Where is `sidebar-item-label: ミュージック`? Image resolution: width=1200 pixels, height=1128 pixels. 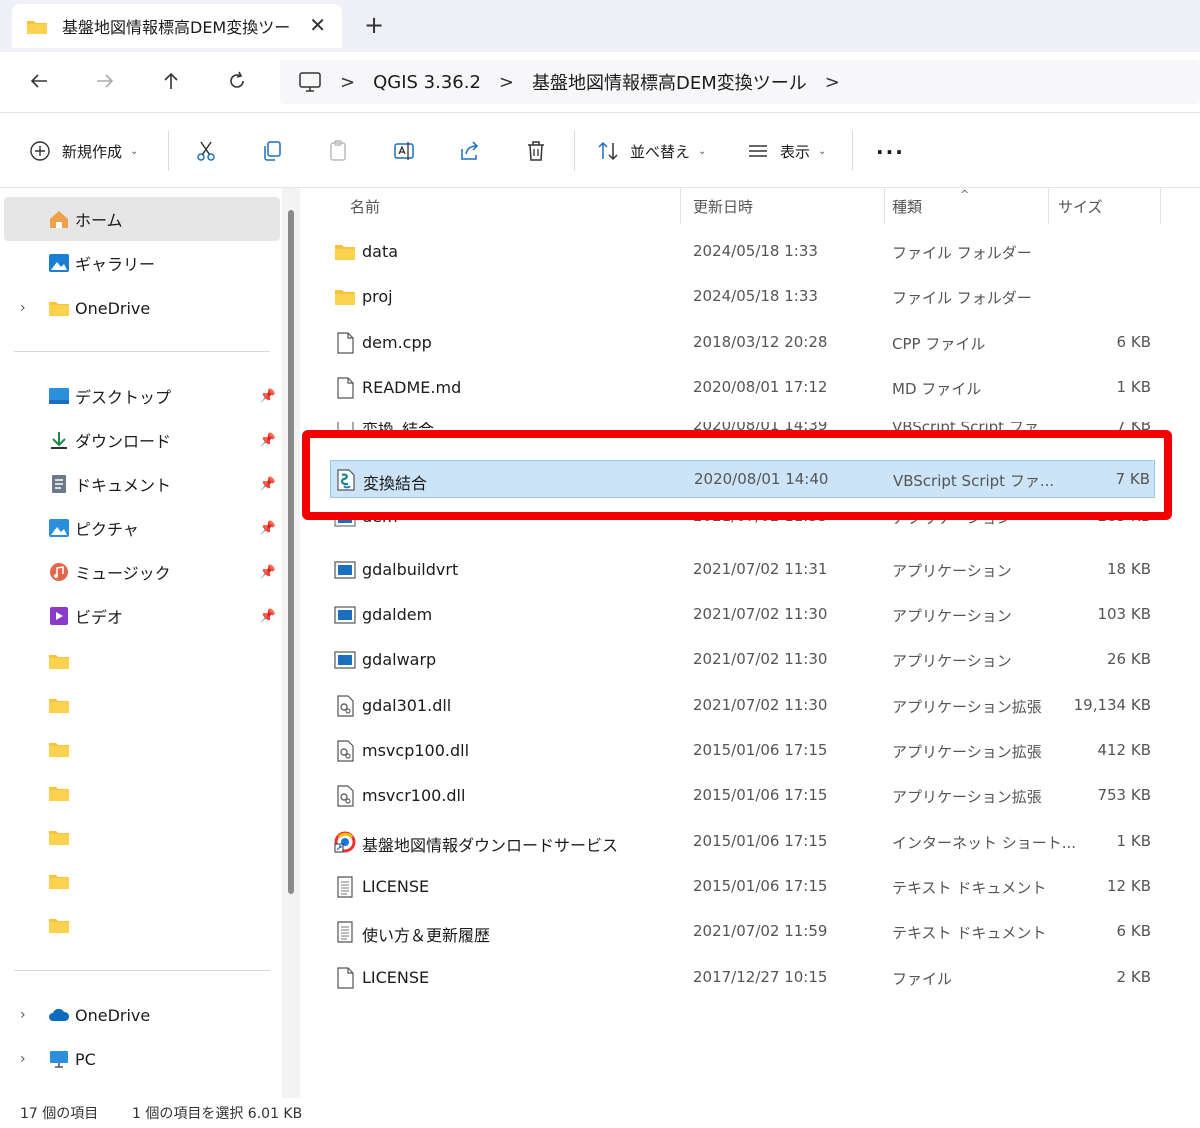
sidebar-item-label: ミュージック is located at coordinates (123, 573).